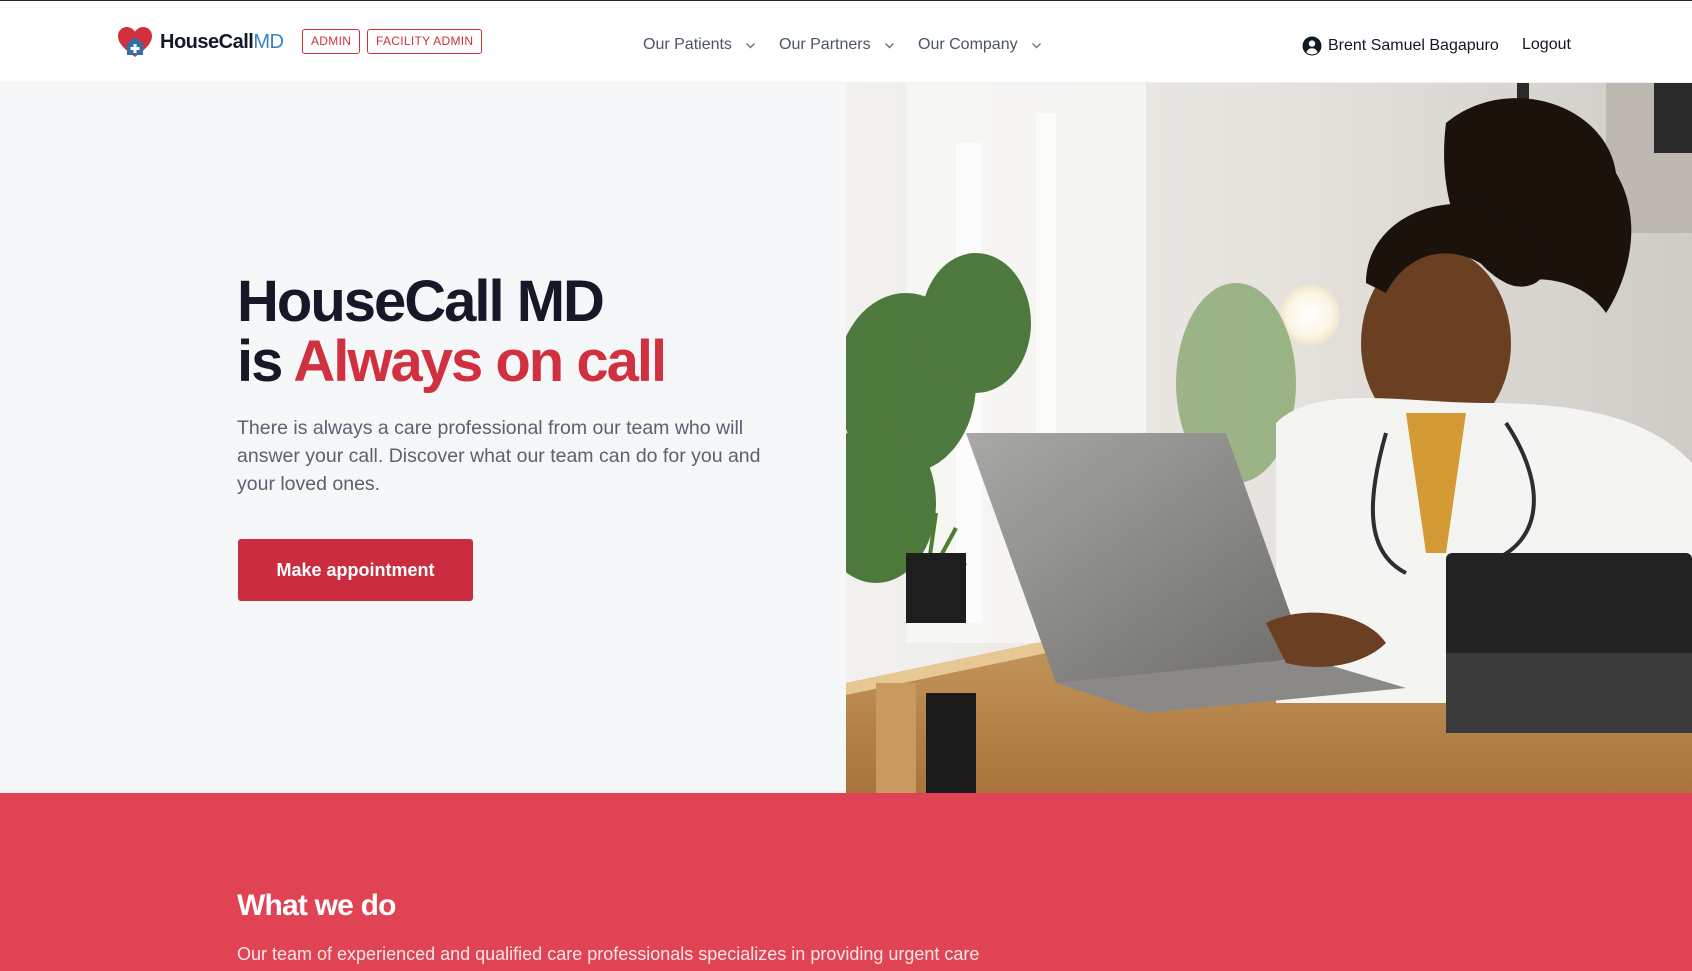 This screenshot has width=1692, height=971. I want to click on hero-headline-line1: HouseCall MD, so click(421, 301).